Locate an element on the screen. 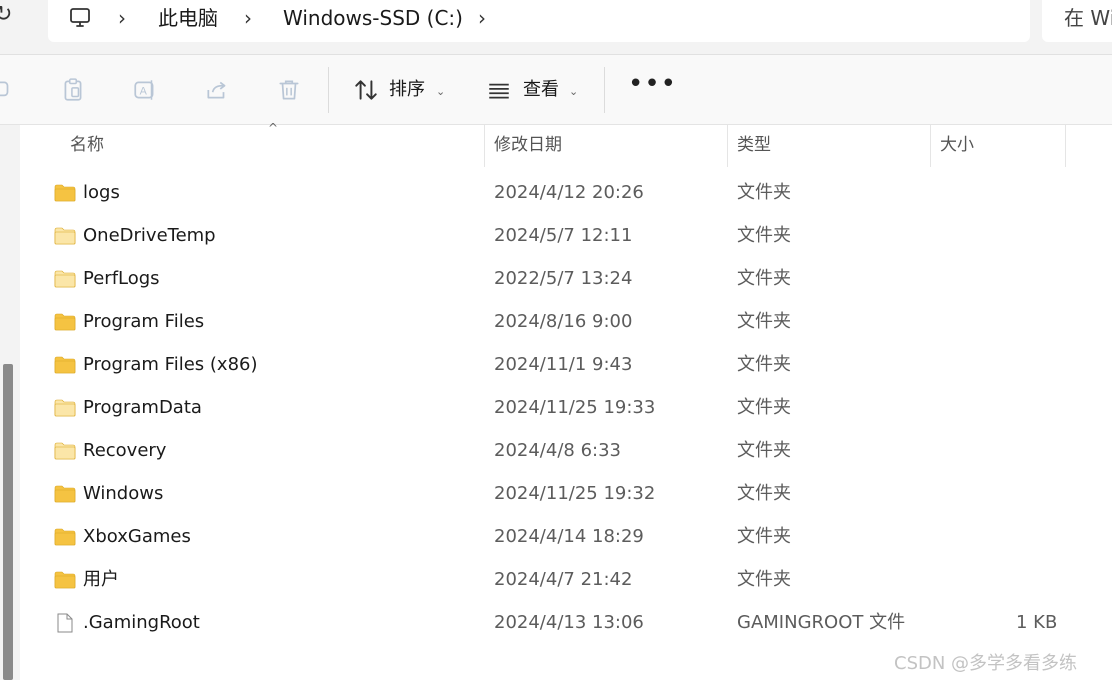  file-row: PerfLogs 2022/5/7 13:24 文件夹 is located at coordinates (567, 279).